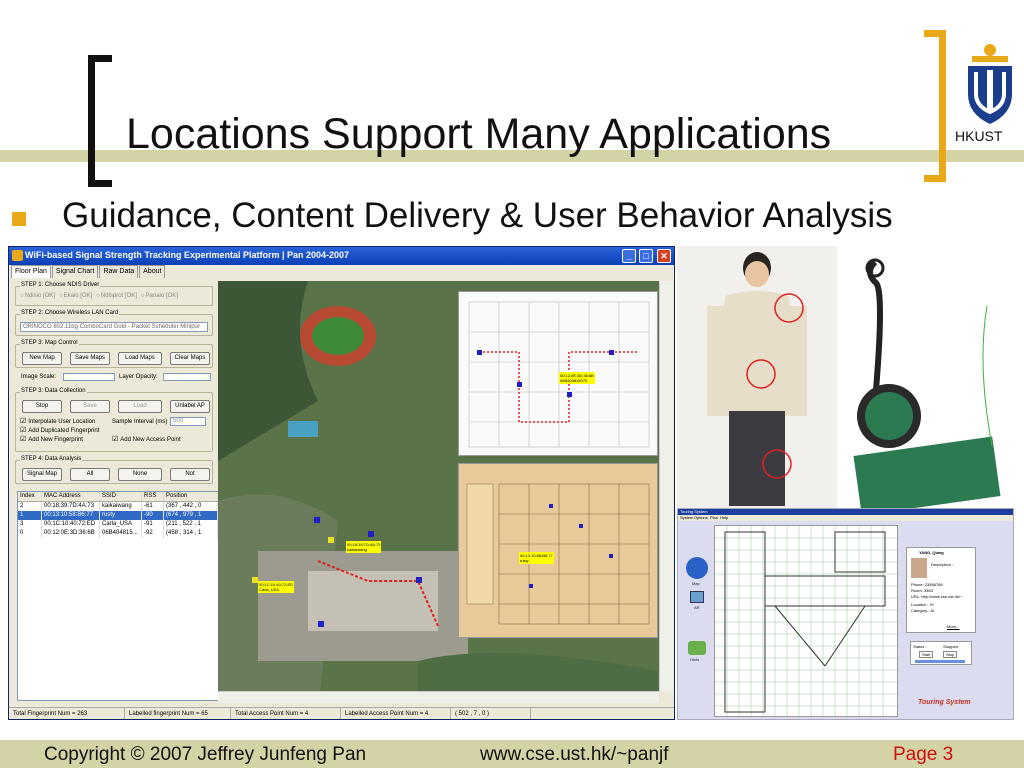 Image resolution: width=1024 pixels, height=768 pixels. Describe the element at coordinates (646, 256) in the screenshot. I see `maximize-button: □` at that location.